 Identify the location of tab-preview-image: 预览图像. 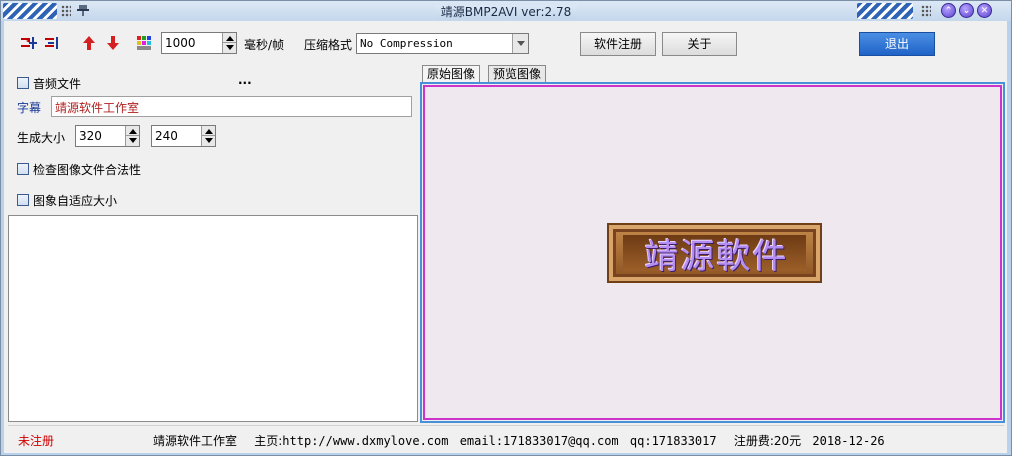
(517, 73).